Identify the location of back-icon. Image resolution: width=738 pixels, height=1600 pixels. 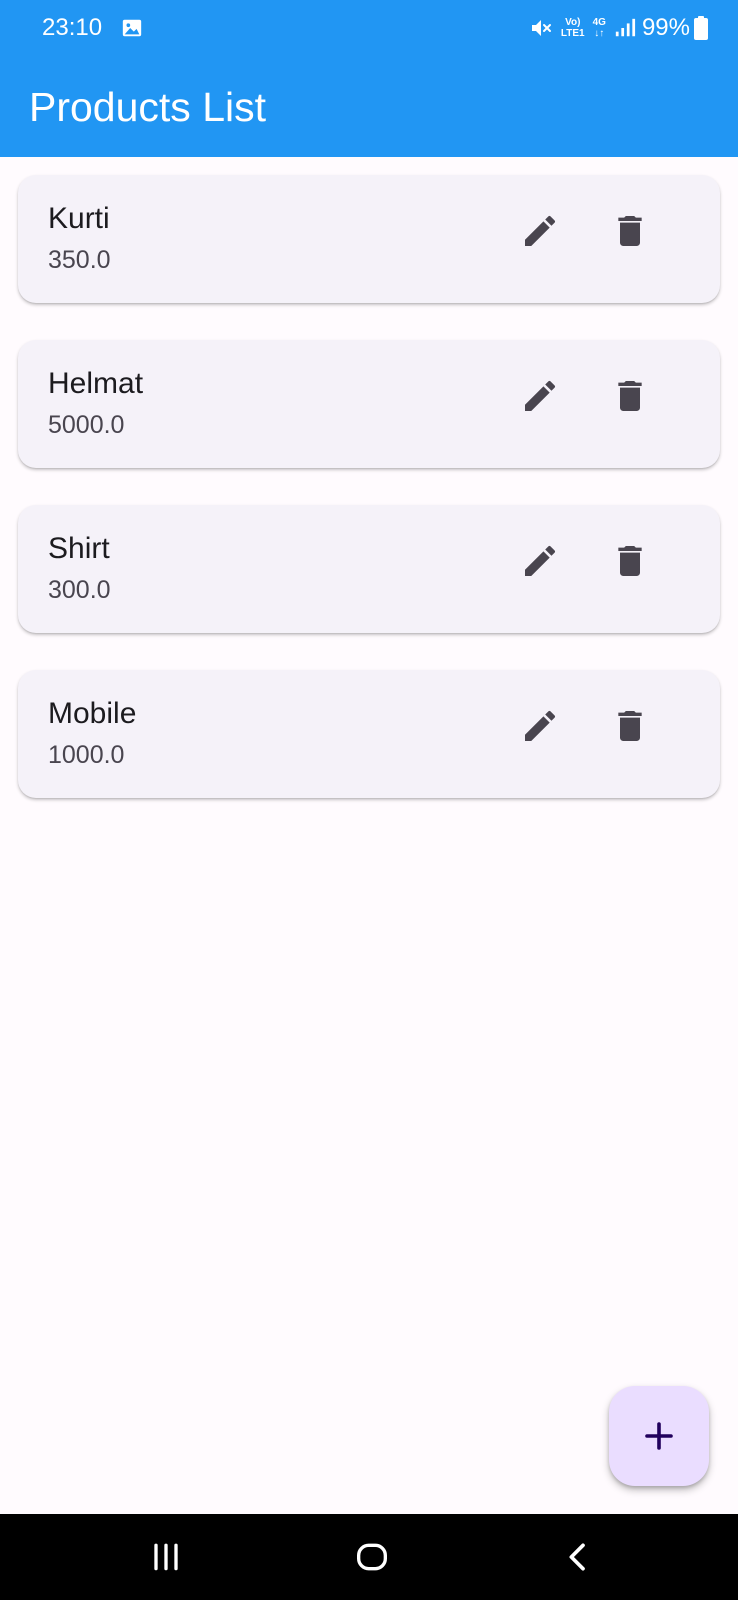
(577, 1557).